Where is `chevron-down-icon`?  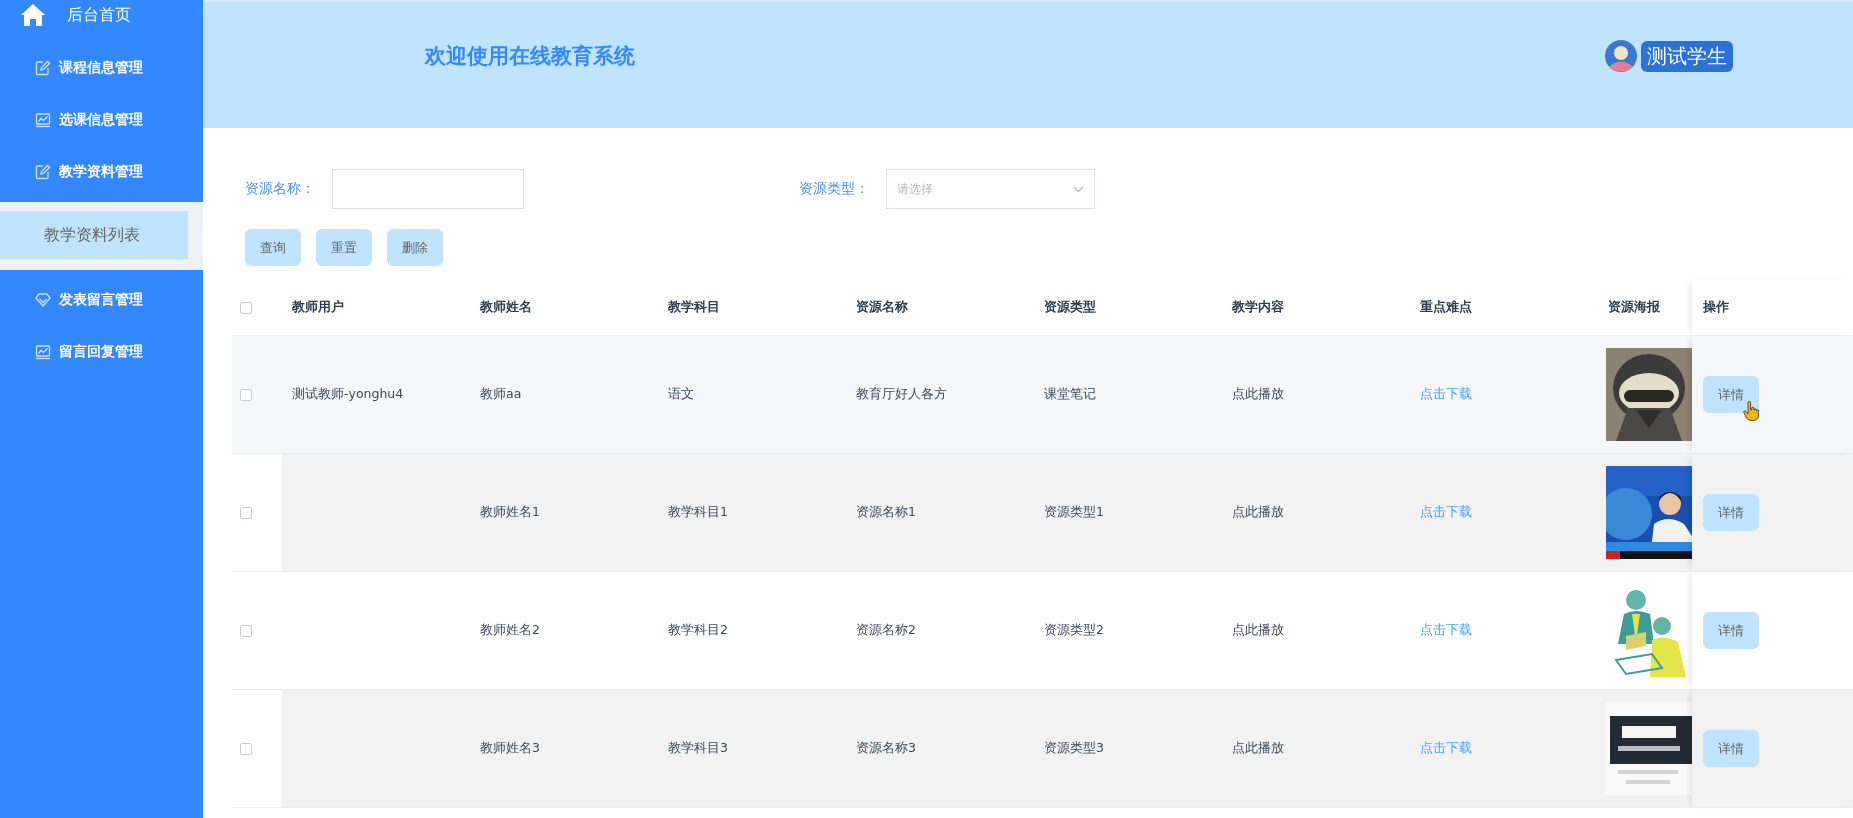 chevron-down-icon is located at coordinates (1078, 189).